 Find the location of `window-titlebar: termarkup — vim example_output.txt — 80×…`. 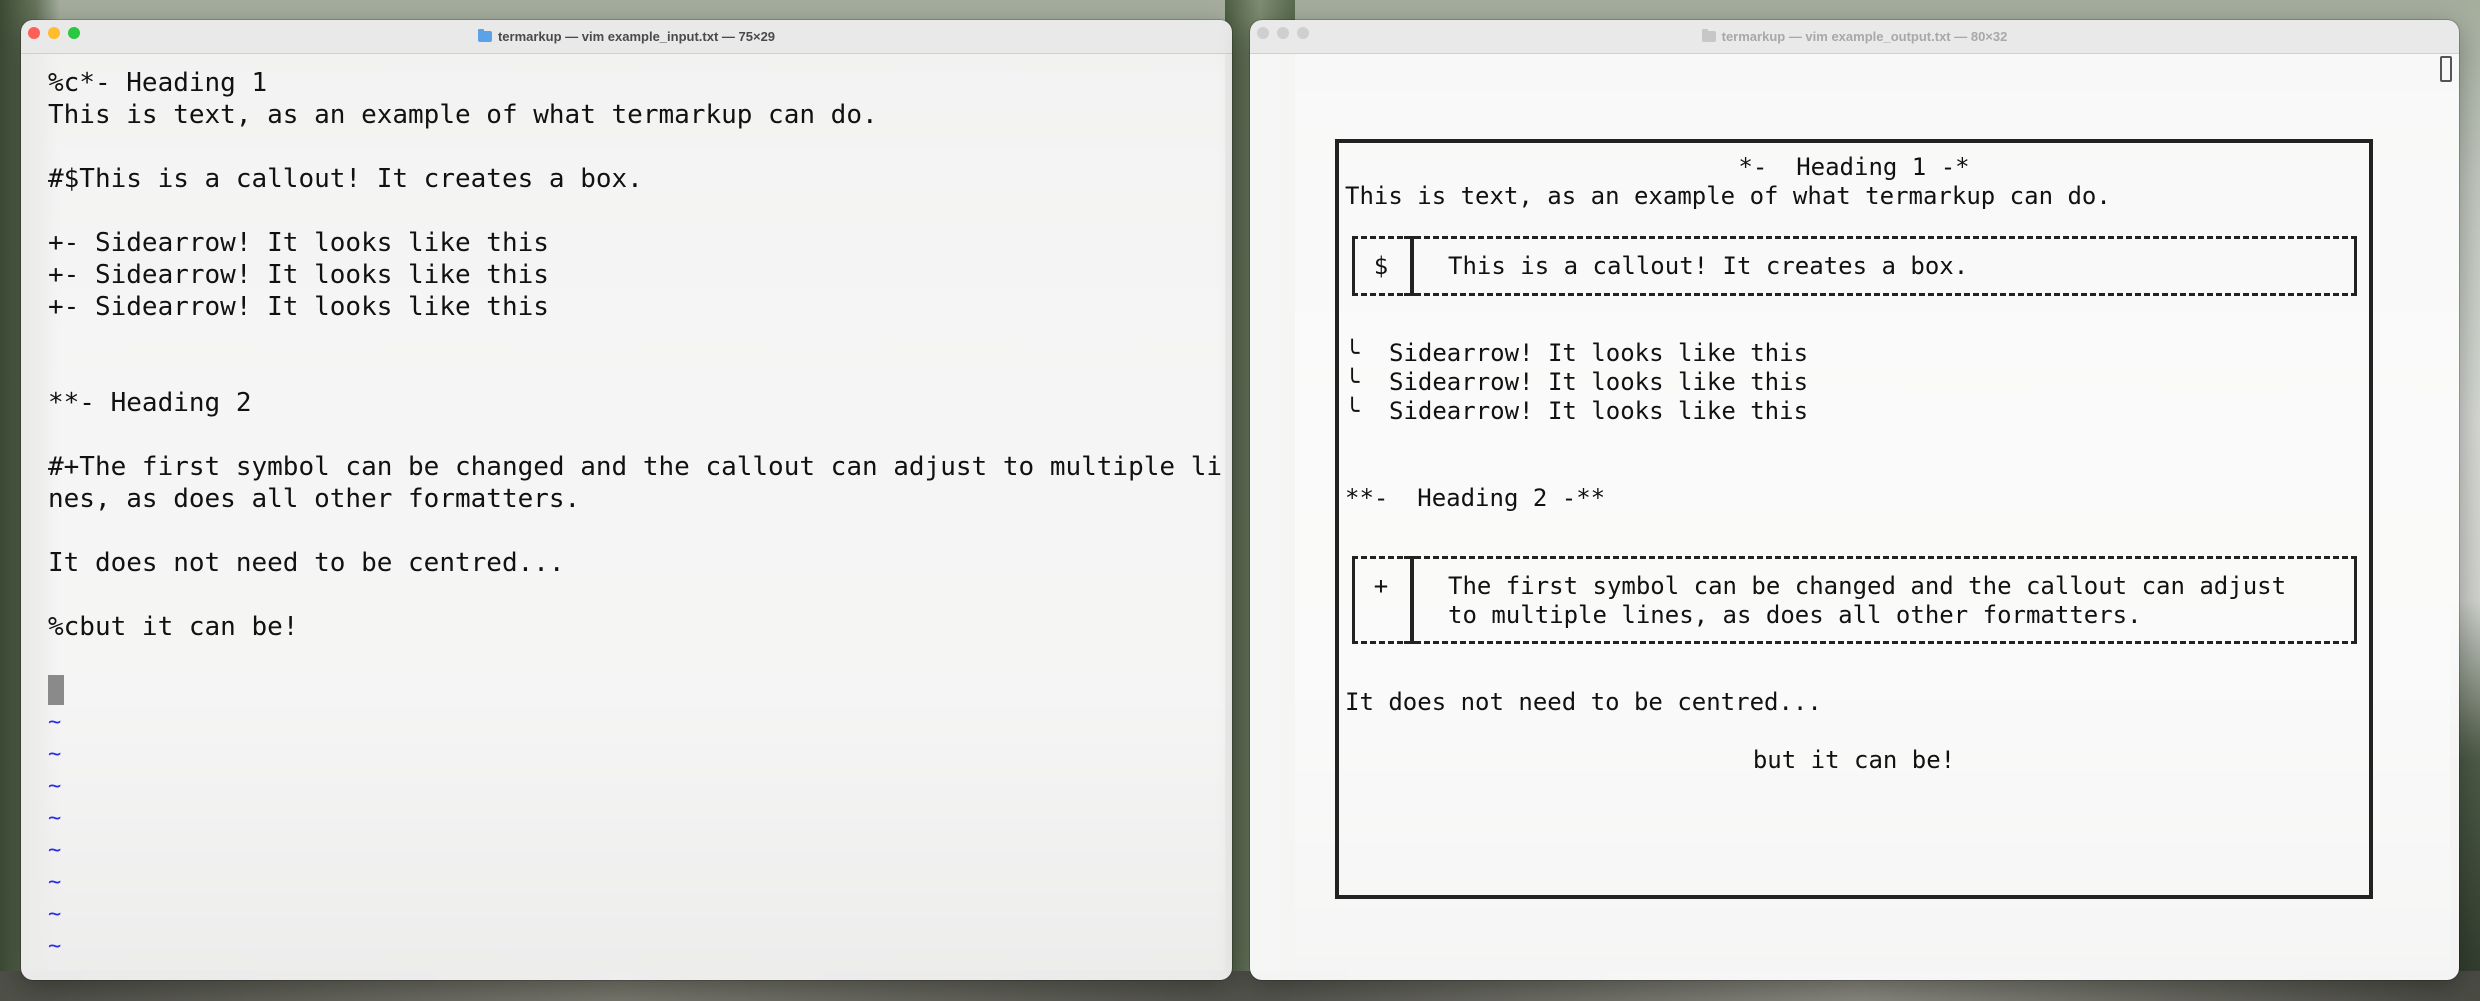

window-titlebar: termarkup — vim example_output.txt — 80×… is located at coordinates (1854, 37).